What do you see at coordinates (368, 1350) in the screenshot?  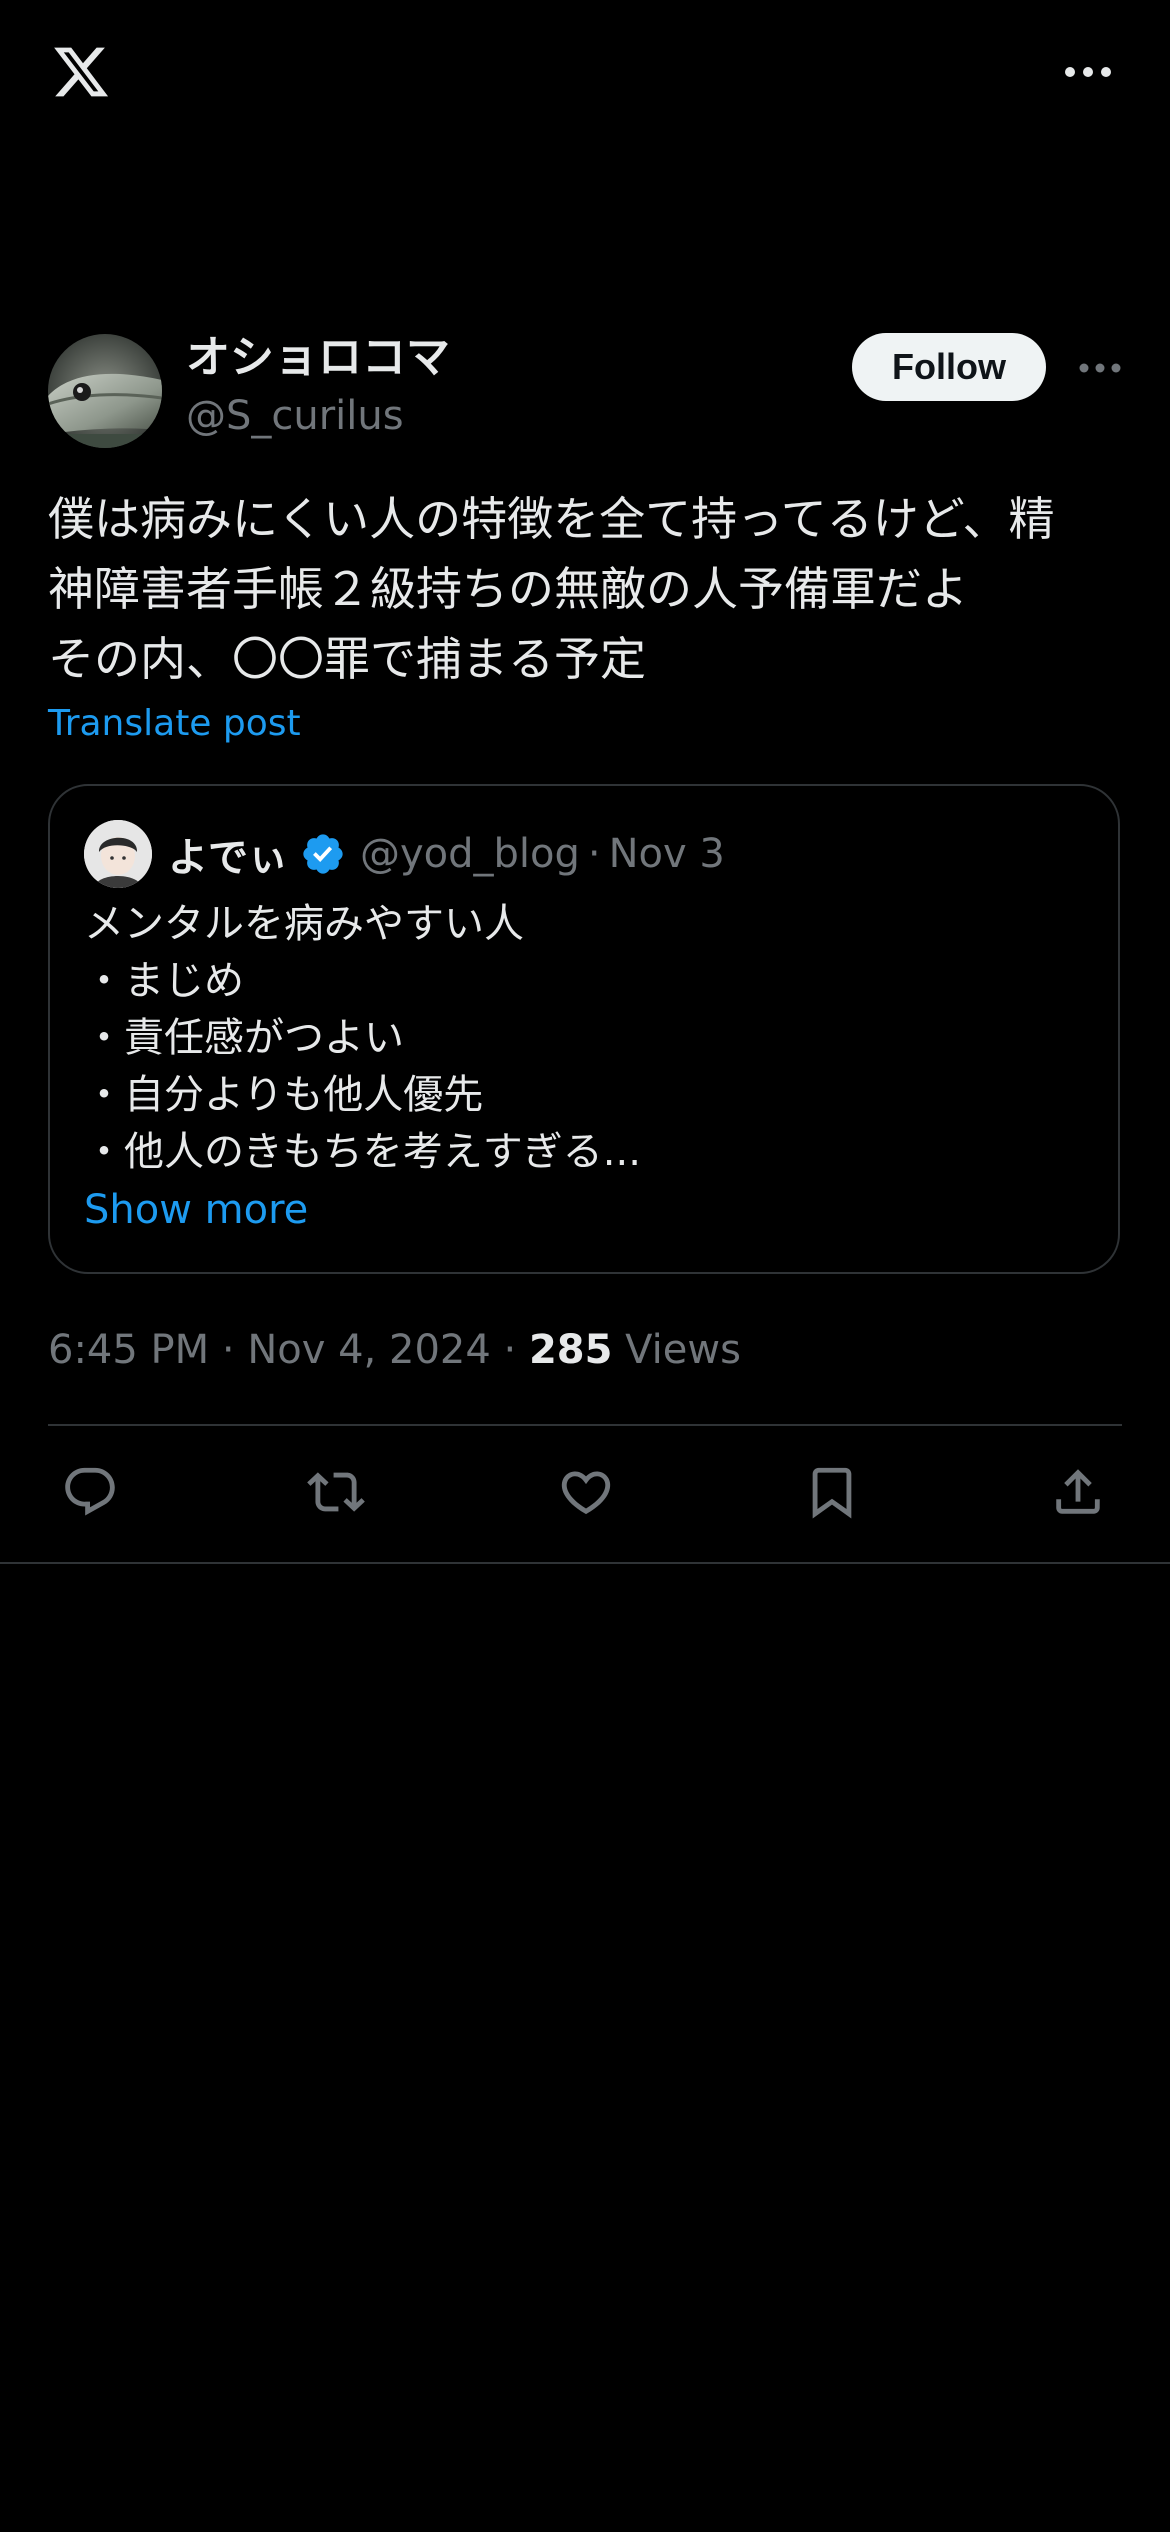 I see `post-date: Nov 4, 2024` at bounding box center [368, 1350].